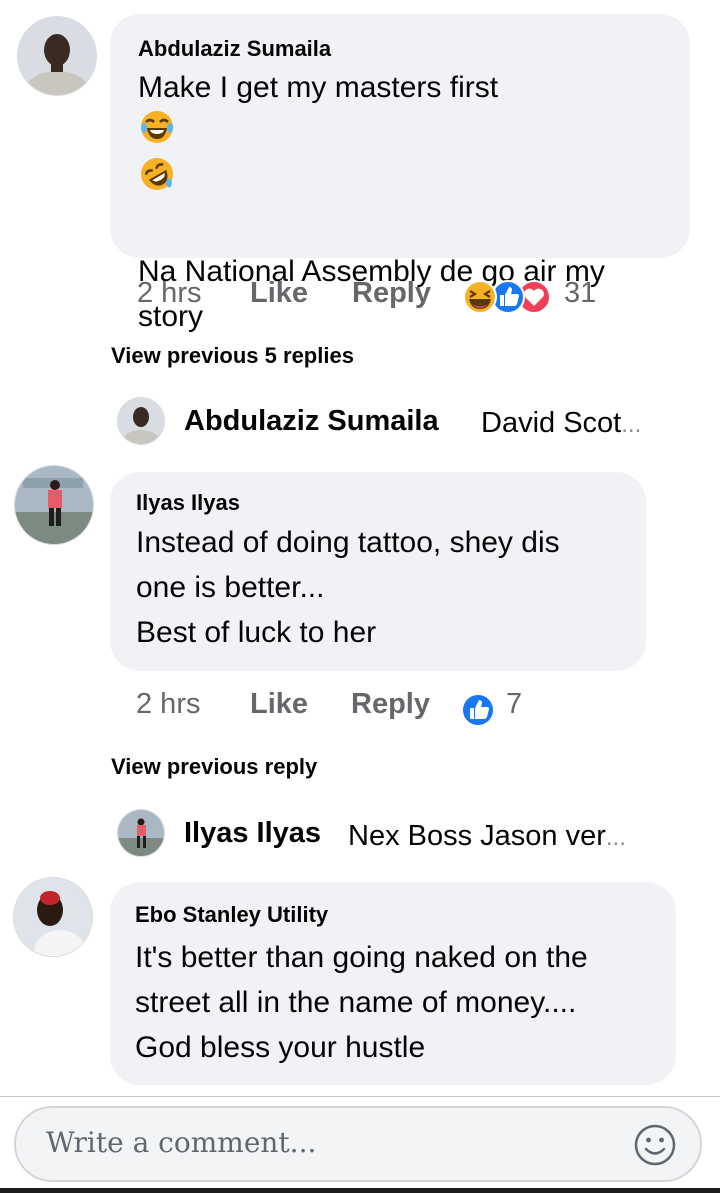 The width and height of the screenshot is (720, 1193). What do you see at coordinates (580, 293) in the screenshot?
I see `reaction-count: 31` at bounding box center [580, 293].